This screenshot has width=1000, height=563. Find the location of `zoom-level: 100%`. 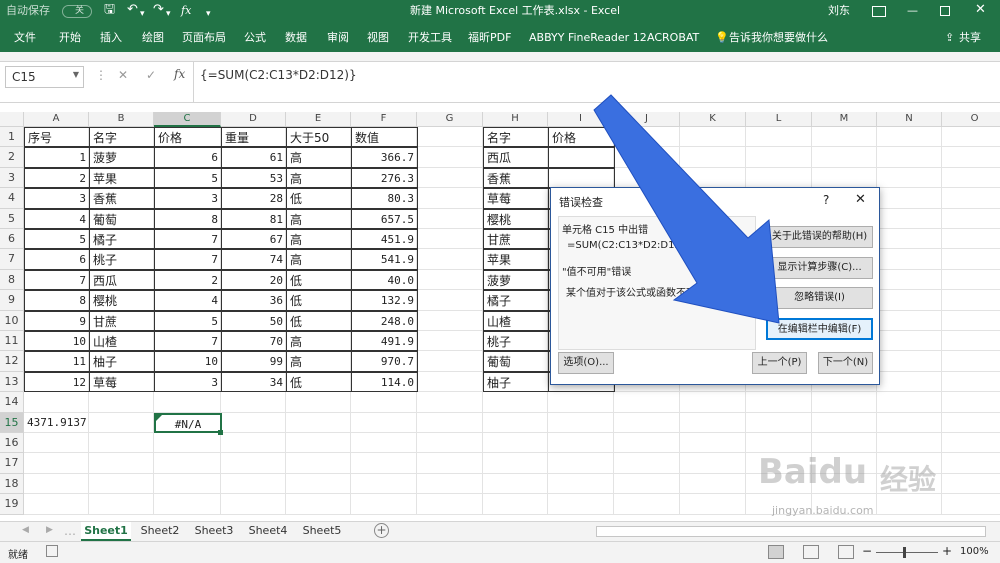

zoom-level: 100% is located at coordinates (974, 551).